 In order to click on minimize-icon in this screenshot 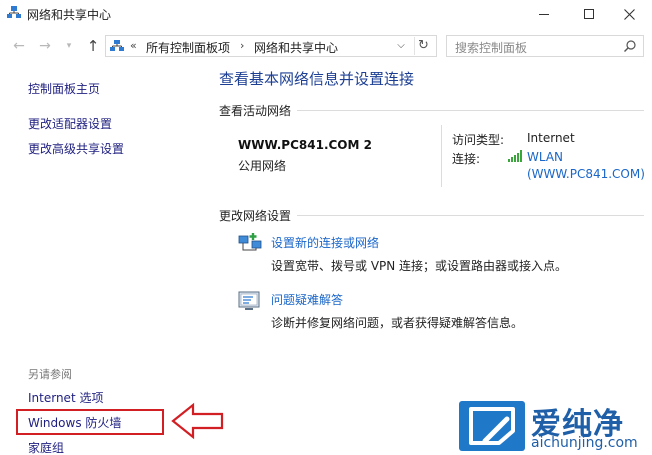, I will do `click(544, 14)`.